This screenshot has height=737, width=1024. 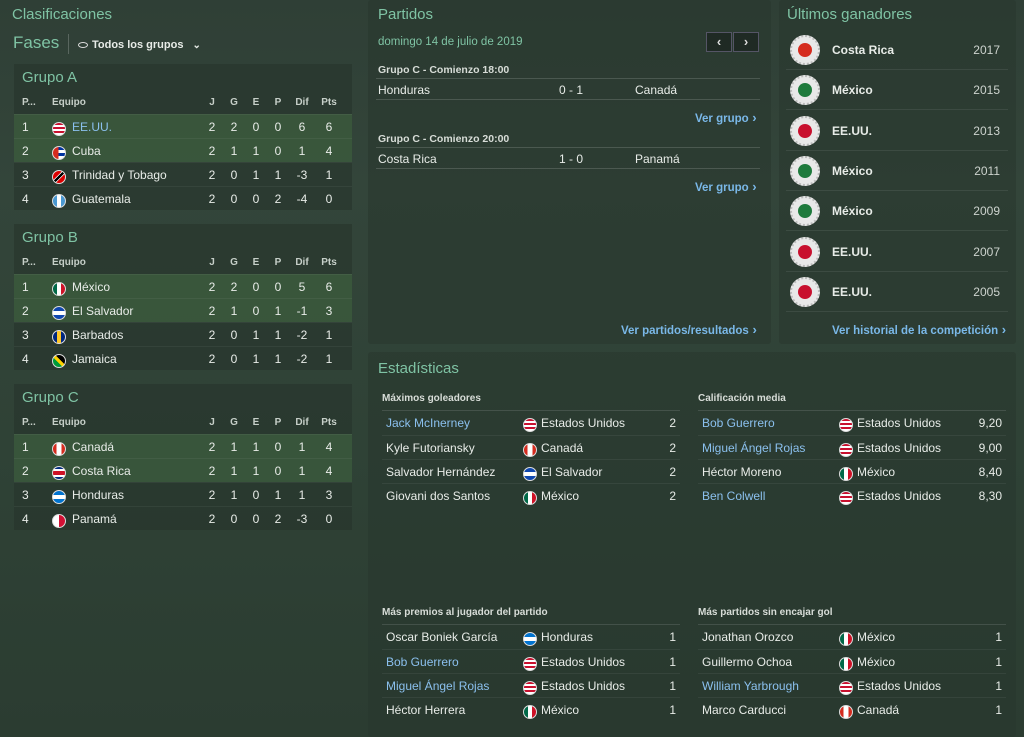 What do you see at coordinates (852, 685) in the screenshot?
I see `stat-row: William Yarbrough Estados Unidos 1` at bounding box center [852, 685].